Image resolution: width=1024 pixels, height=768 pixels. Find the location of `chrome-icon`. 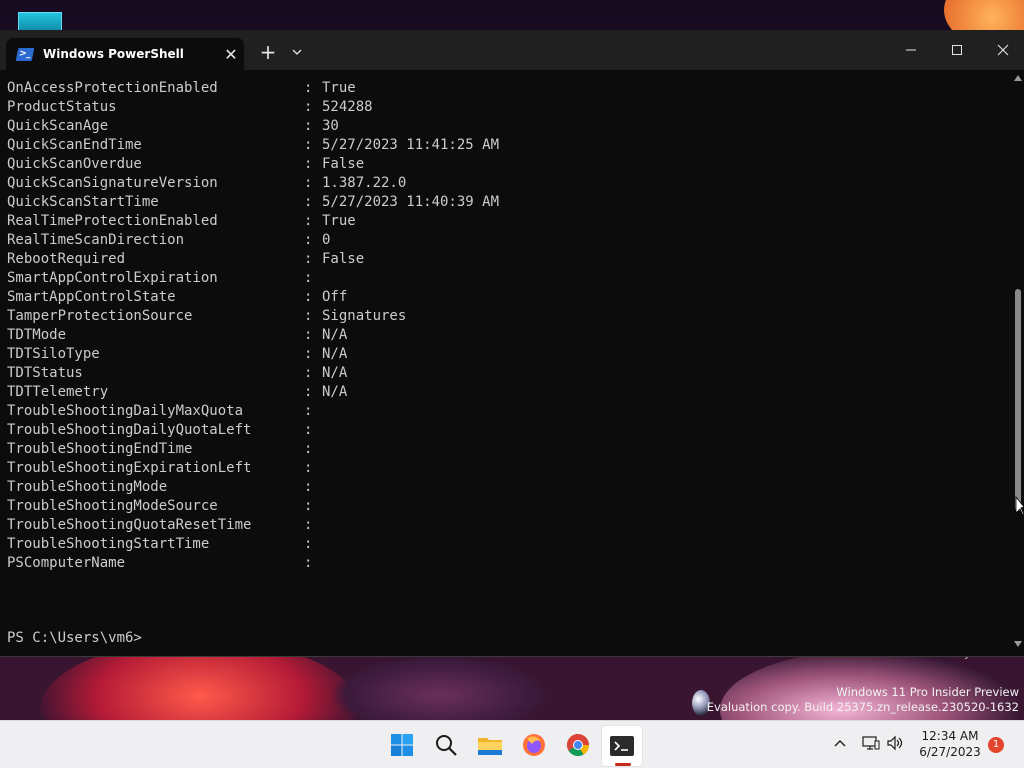

chrome-icon is located at coordinates (578, 745).